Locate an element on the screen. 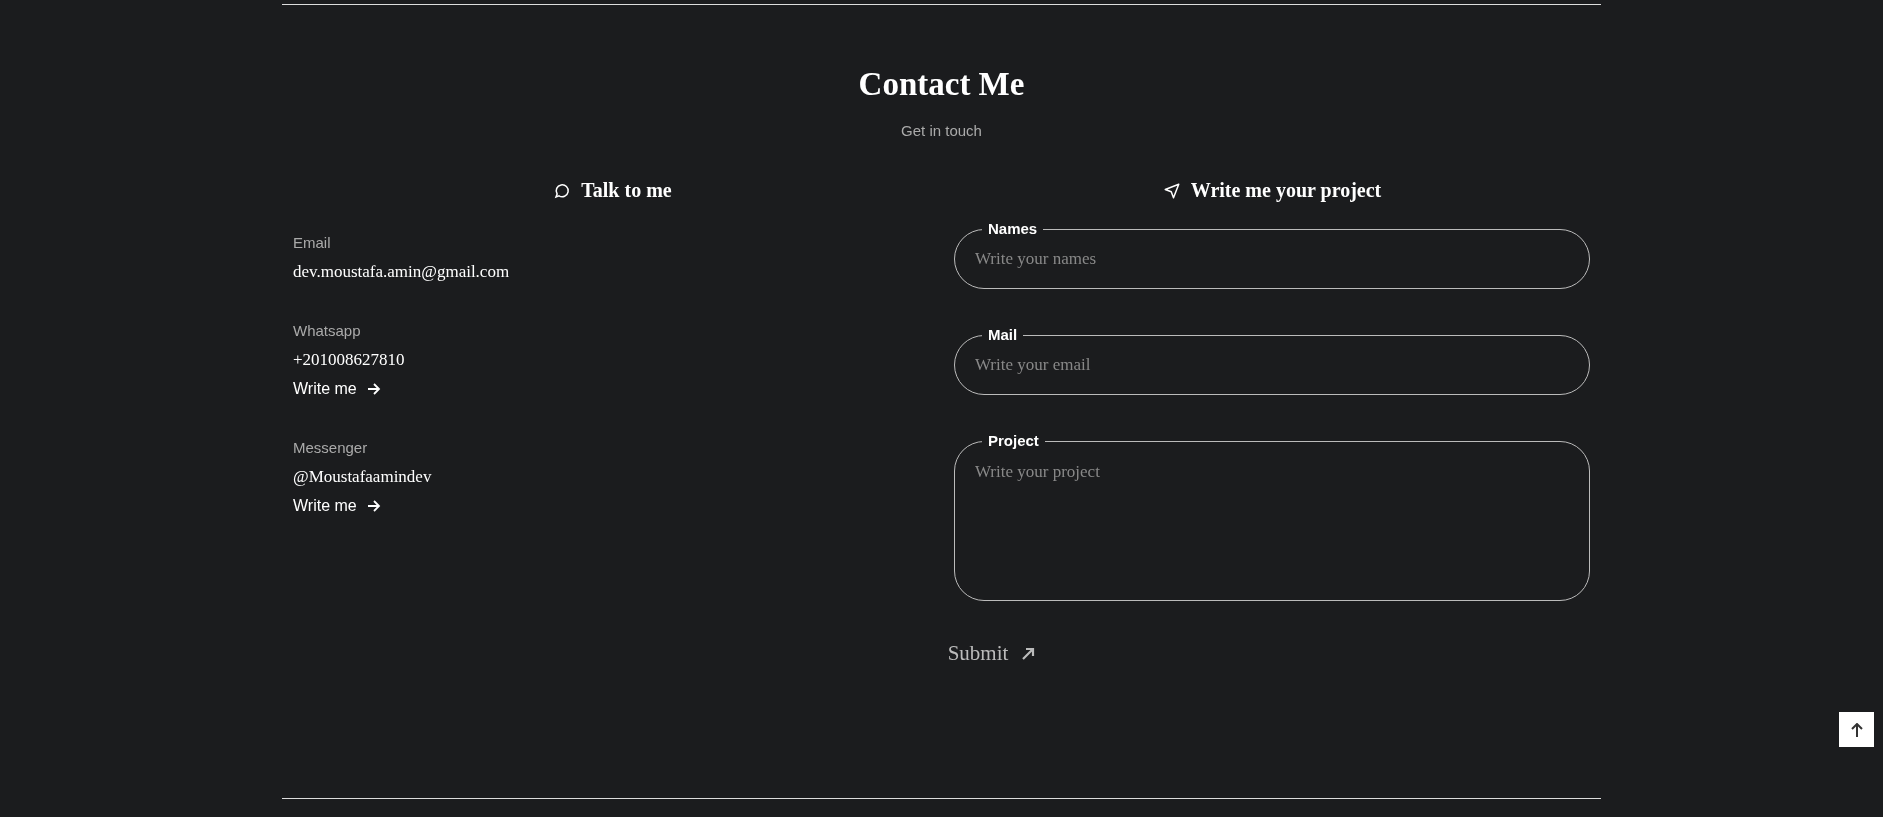  contact-label: Email is located at coordinates (312, 243).